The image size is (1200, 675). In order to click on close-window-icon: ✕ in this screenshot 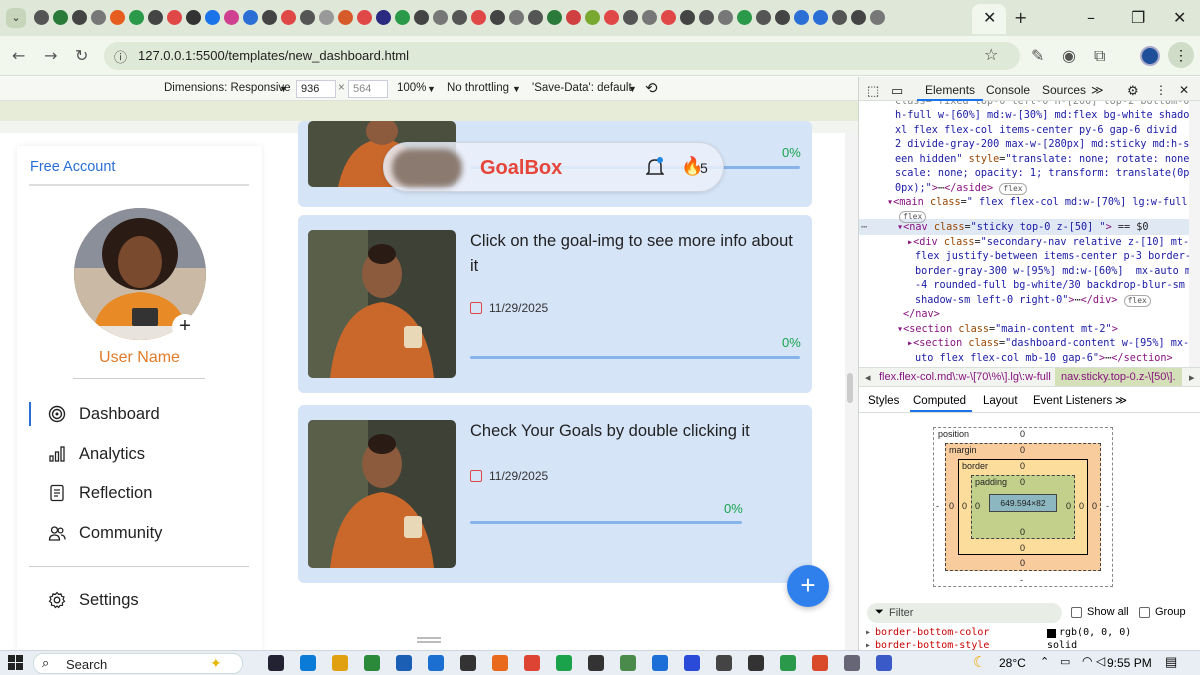, I will do `click(1179, 17)`.